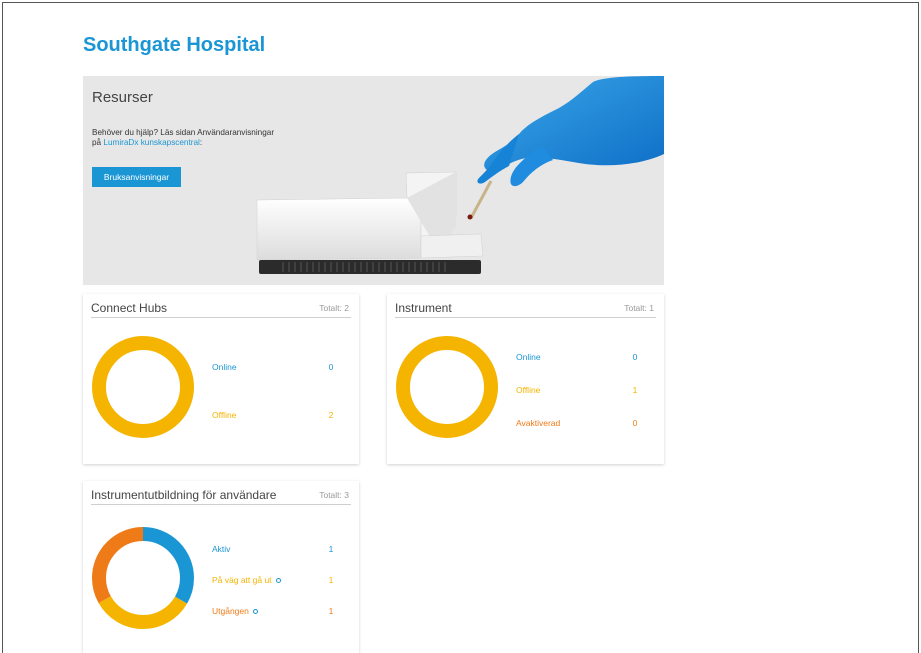  I want to click on instrument-deactivated-label: Avaktiverad, so click(538, 423).